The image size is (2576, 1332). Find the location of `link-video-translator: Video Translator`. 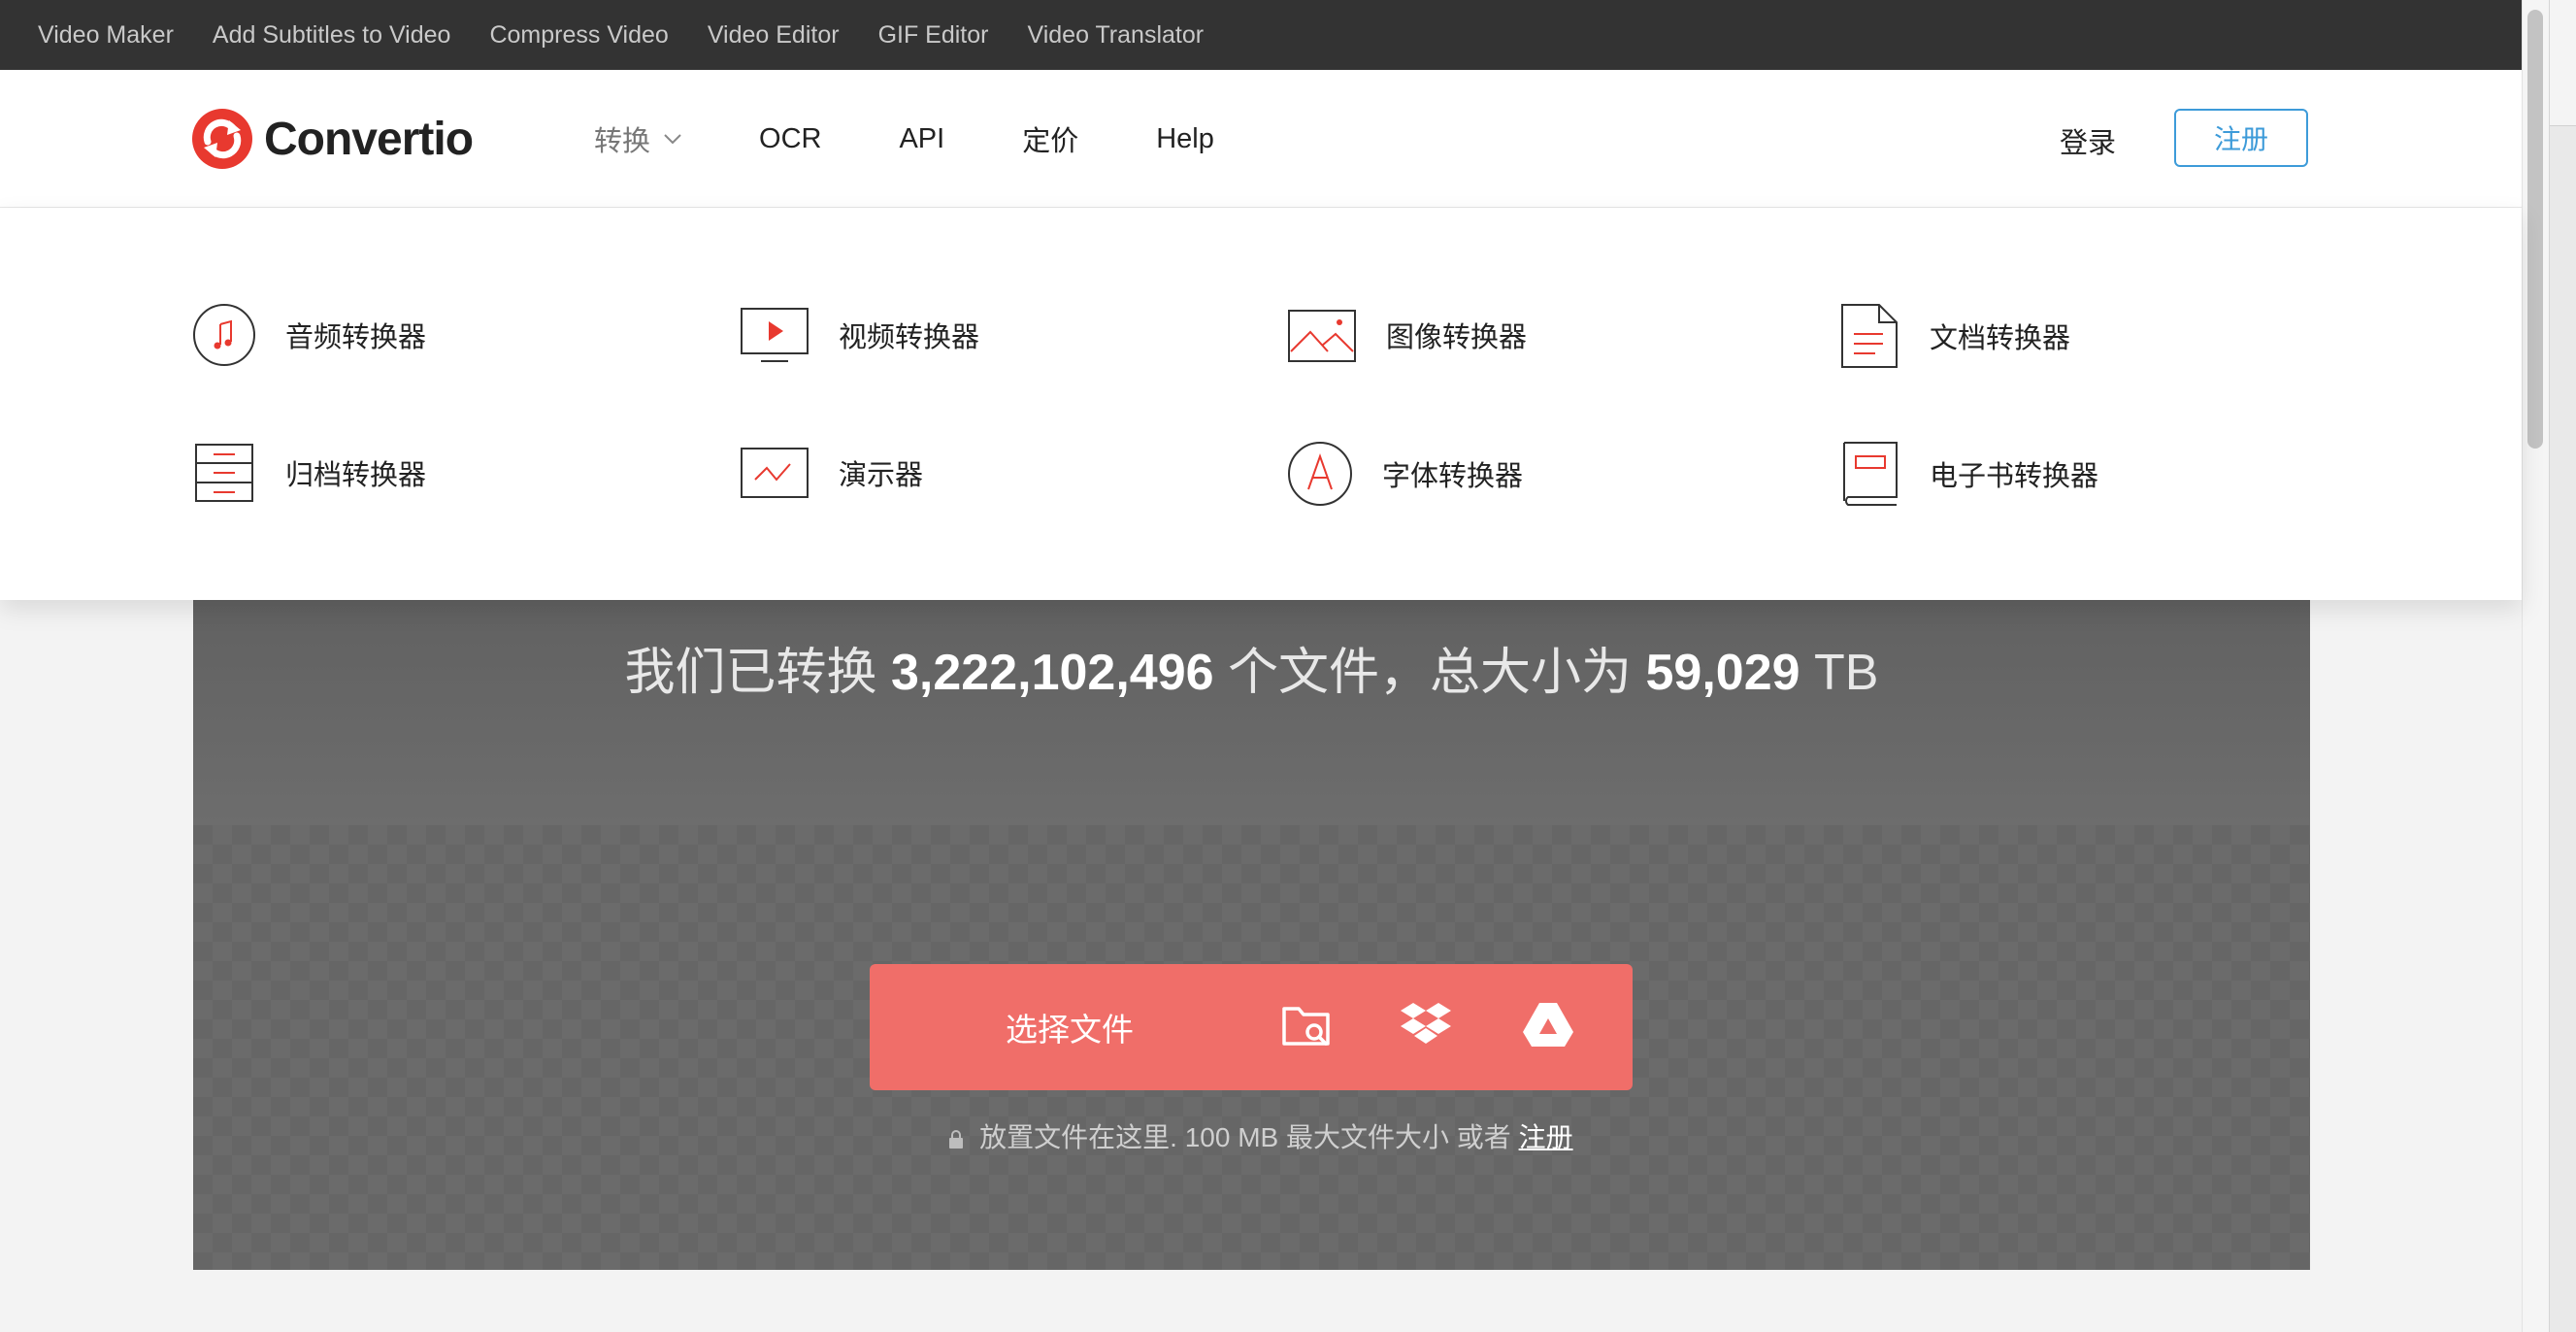

link-video-translator: Video Translator is located at coordinates (1116, 35).